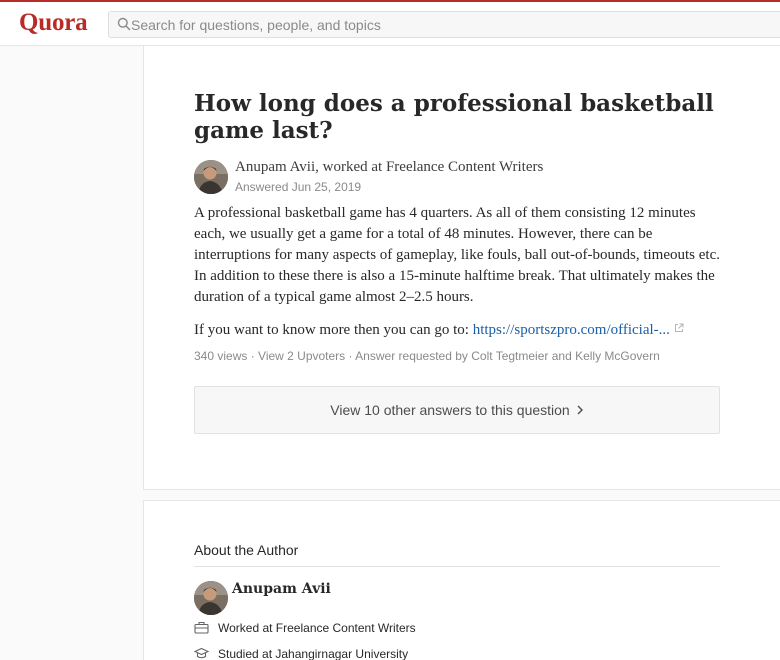 This screenshot has height=660, width=780. What do you see at coordinates (201, 653) in the screenshot?
I see `graduation-cap-icon` at bounding box center [201, 653].